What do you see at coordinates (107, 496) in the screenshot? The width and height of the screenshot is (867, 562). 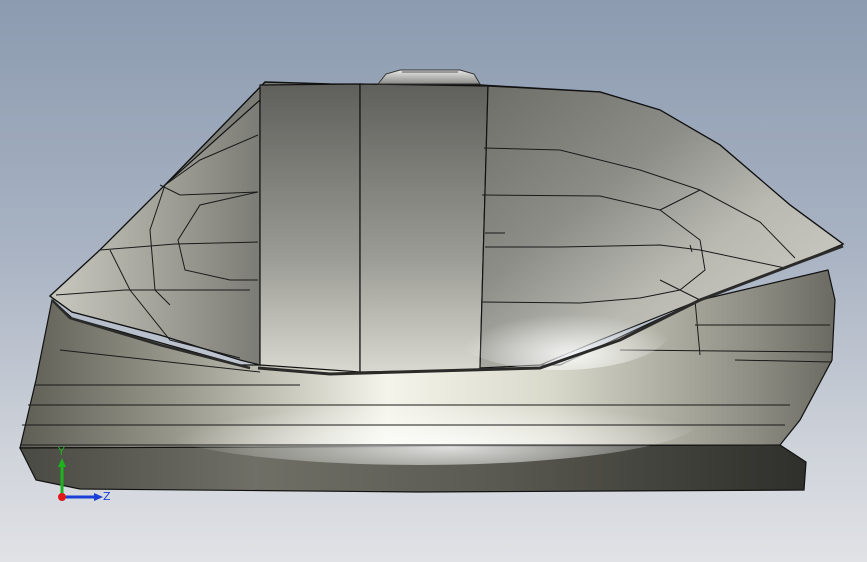 I see `z-axis-label: Z` at bounding box center [107, 496].